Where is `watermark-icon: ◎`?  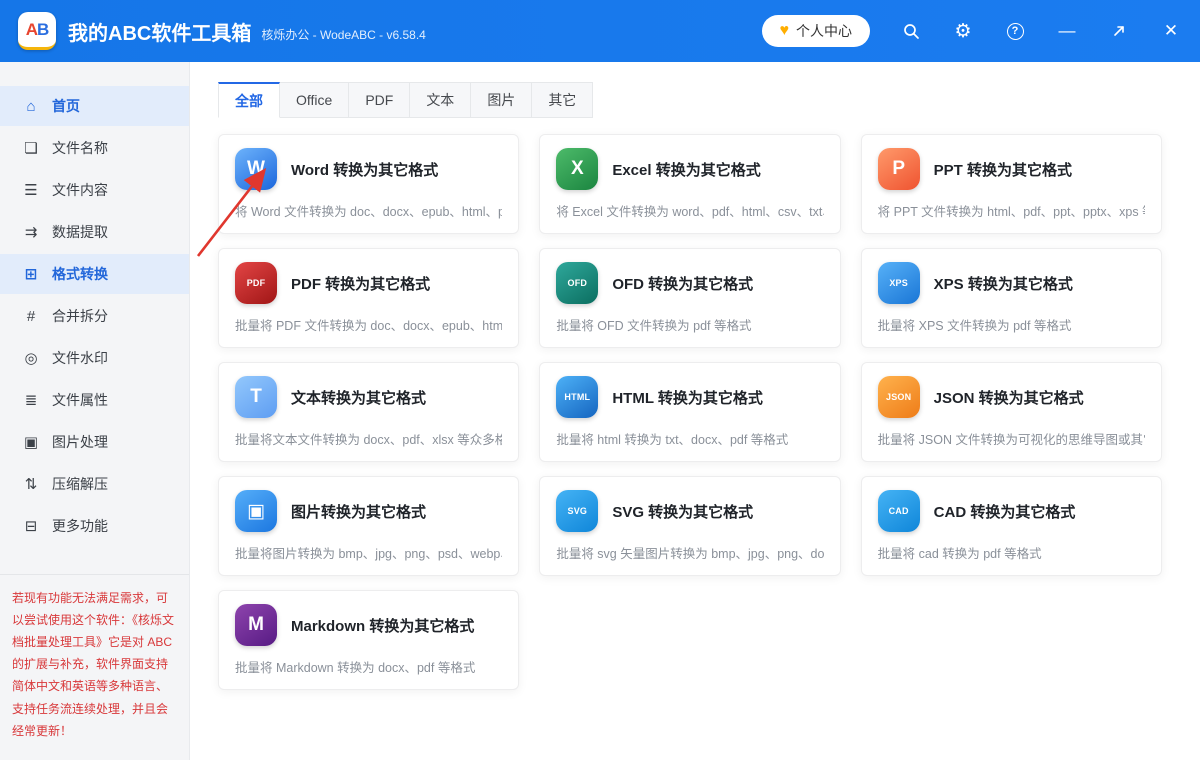
watermark-icon: ◎ is located at coordinates (31, 358).